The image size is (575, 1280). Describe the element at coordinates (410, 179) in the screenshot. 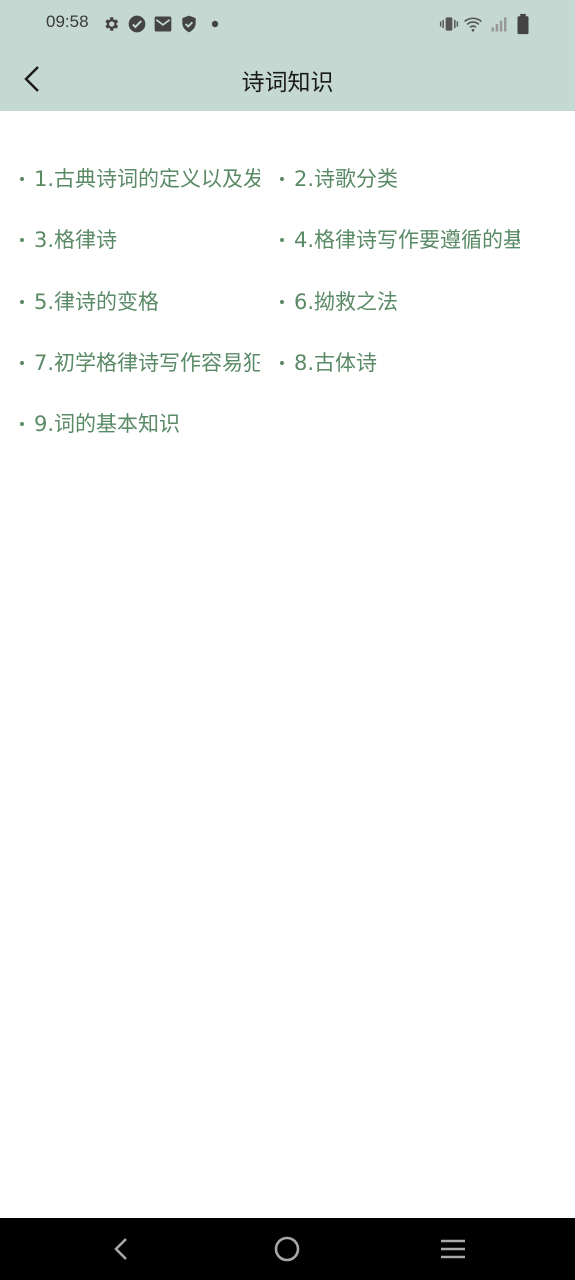

I see `topic-item: 2.诗歌分类` at that location.